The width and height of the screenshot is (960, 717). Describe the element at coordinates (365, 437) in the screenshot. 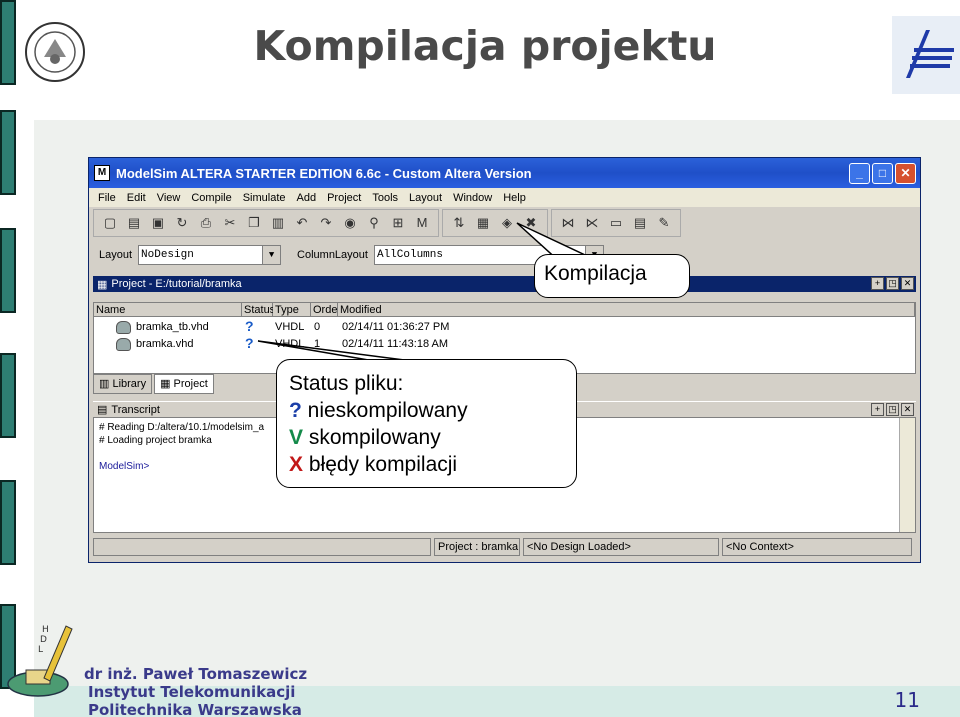

I see `status-legend-v: V skompilowany` at that location.